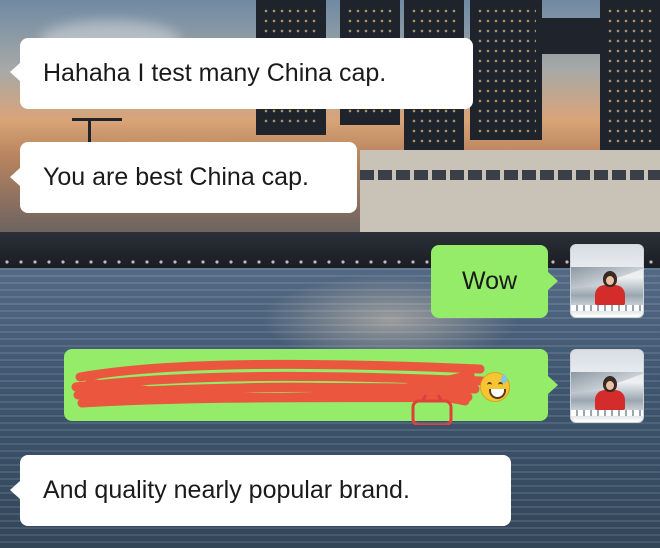 Image resolution: width=660 pixels, height=548 pixels. Describe the element at coordinates (572, 36) in the screenshot. I see `skybridge` at that location.